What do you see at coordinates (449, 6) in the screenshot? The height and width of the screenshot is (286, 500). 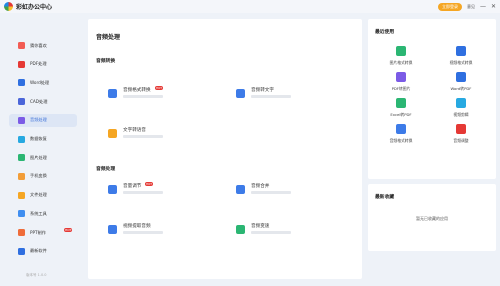 I see `login-button: 立即登录` at bounding box center [449, 6].